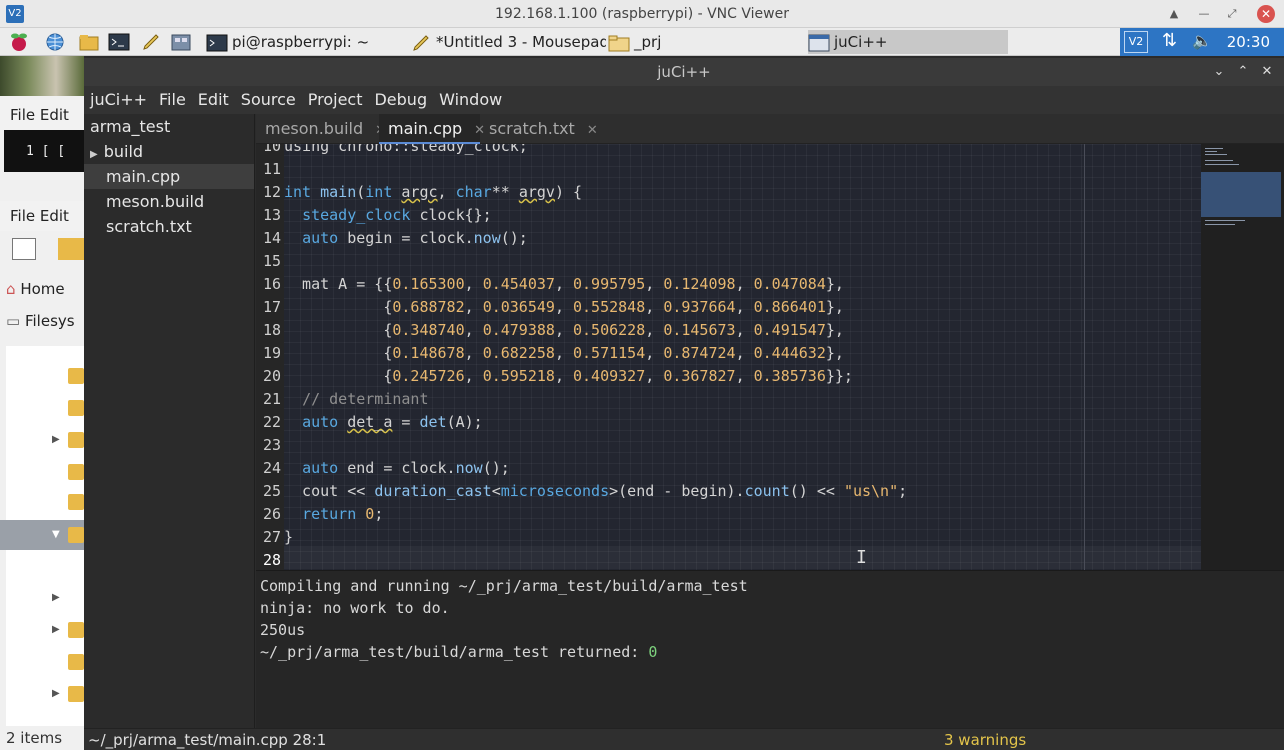 This screenshot has width=1284, height=750. Describe the element at coordinates (169, 226) in the screenshot. I see `dir-item-scratch-txt: scratch.txt` at that location.